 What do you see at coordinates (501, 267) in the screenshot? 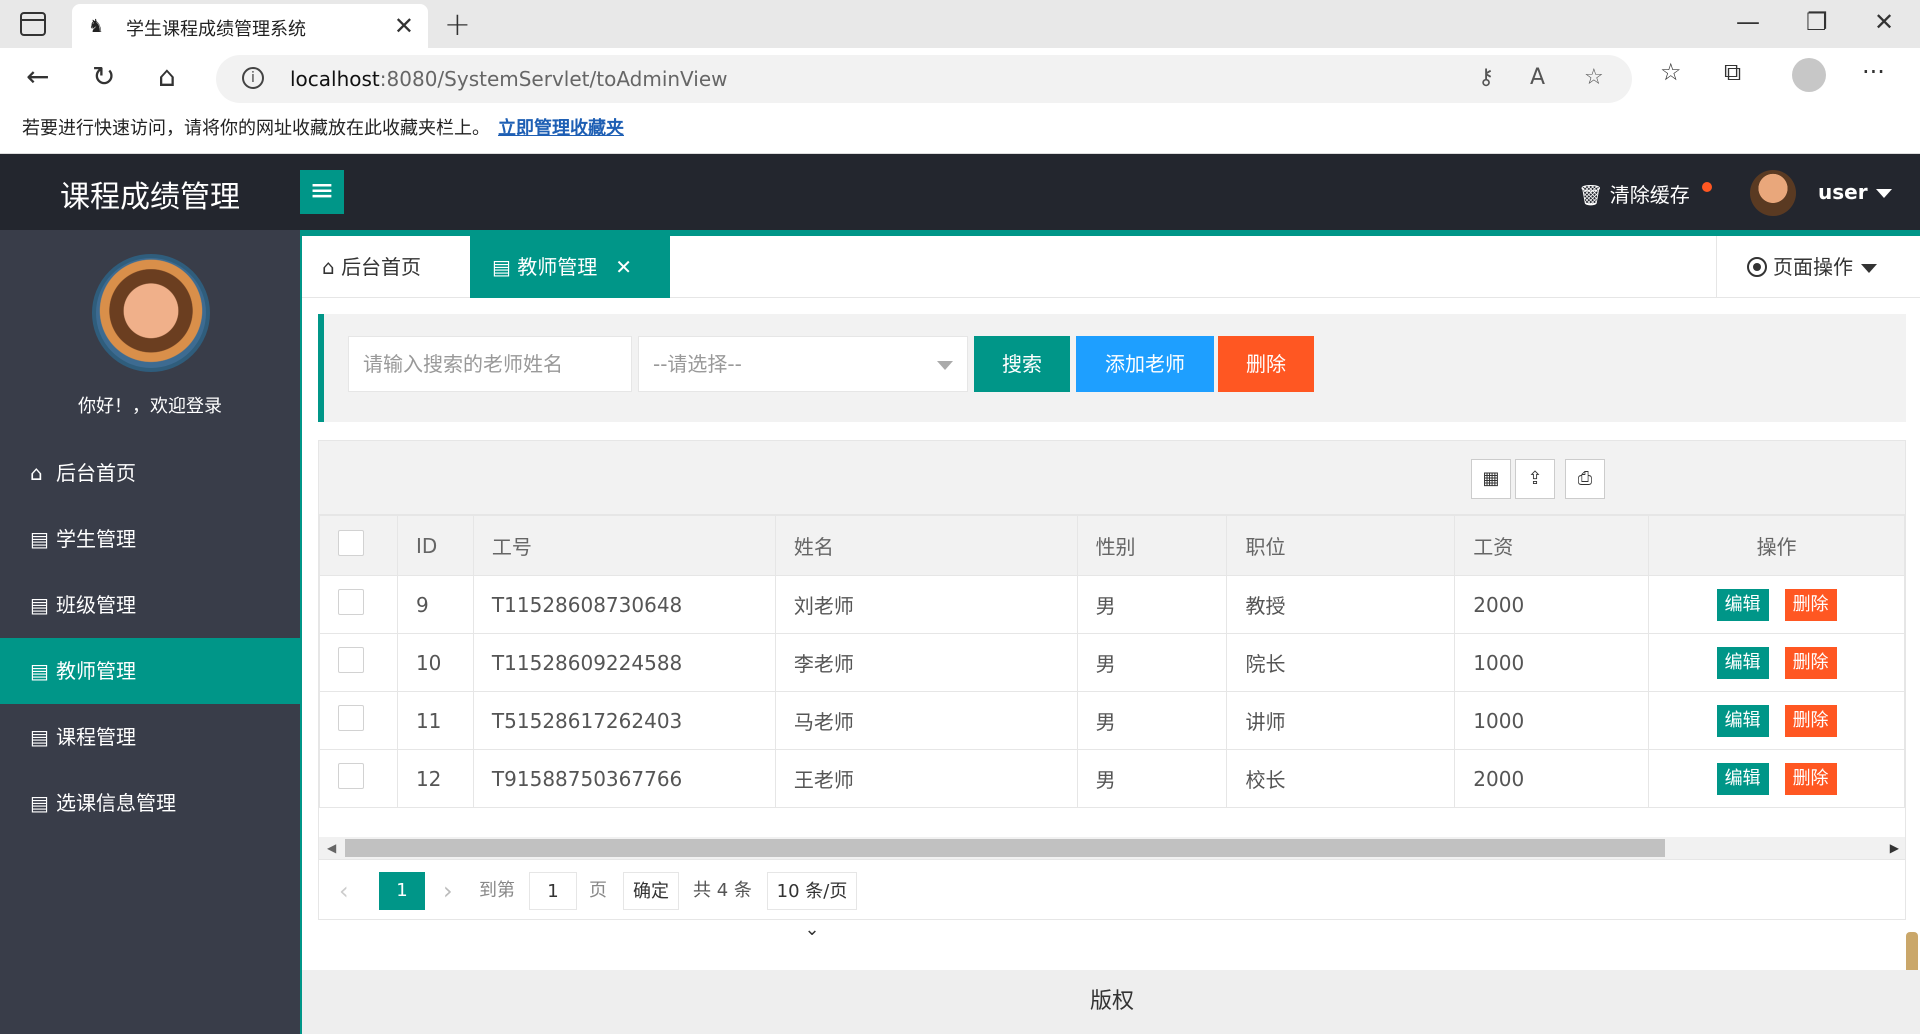
I see `document-icon: ▤` at bounding box center [501, 267].